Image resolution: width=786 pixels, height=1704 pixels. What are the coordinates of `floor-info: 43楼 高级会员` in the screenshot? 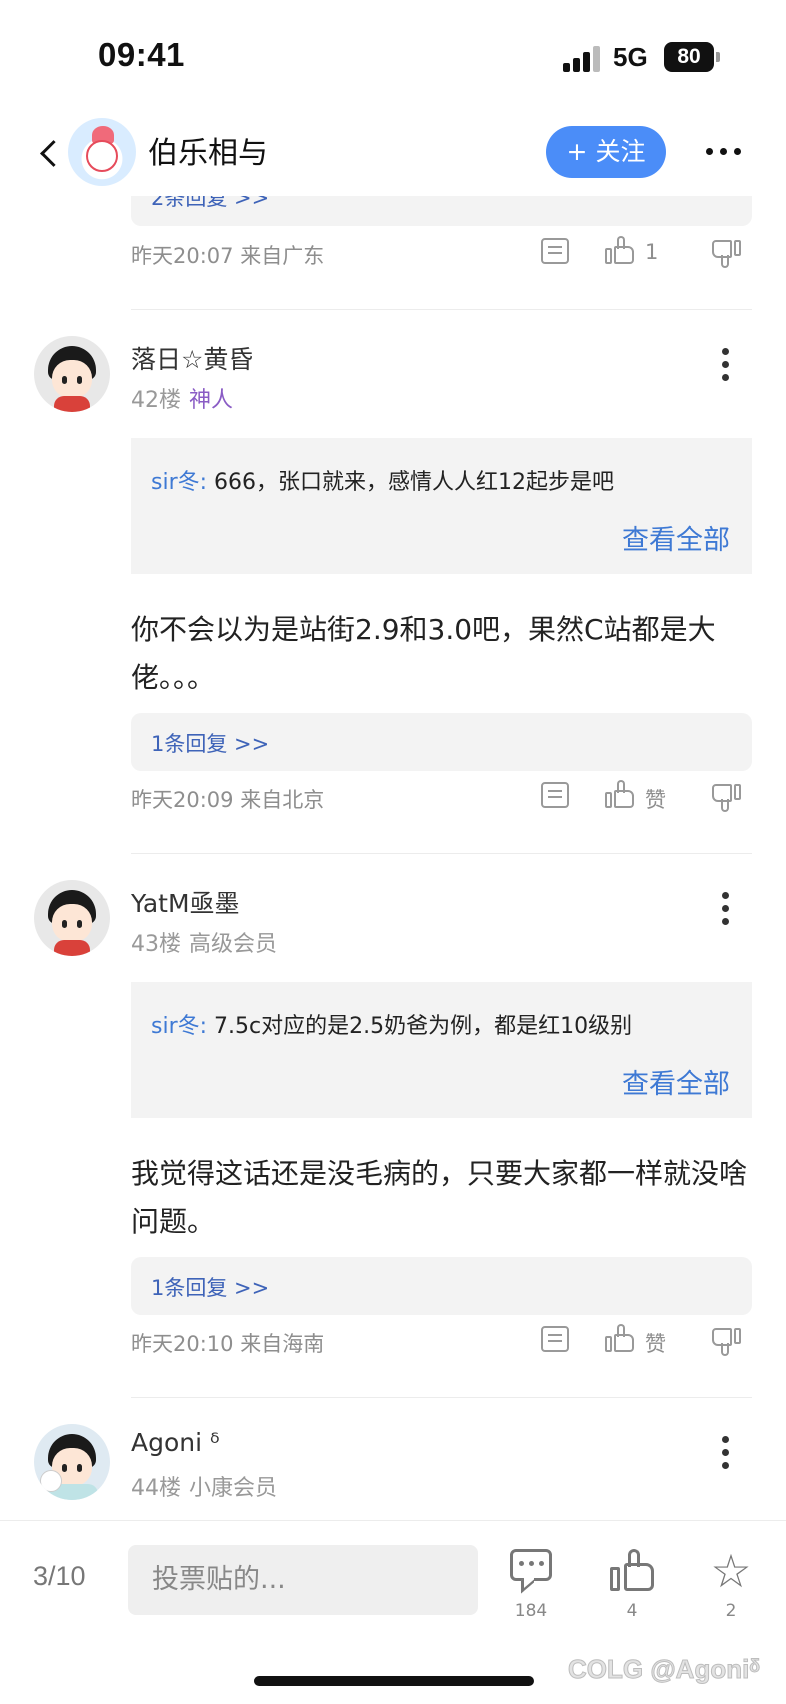 It's located at (204, 942).